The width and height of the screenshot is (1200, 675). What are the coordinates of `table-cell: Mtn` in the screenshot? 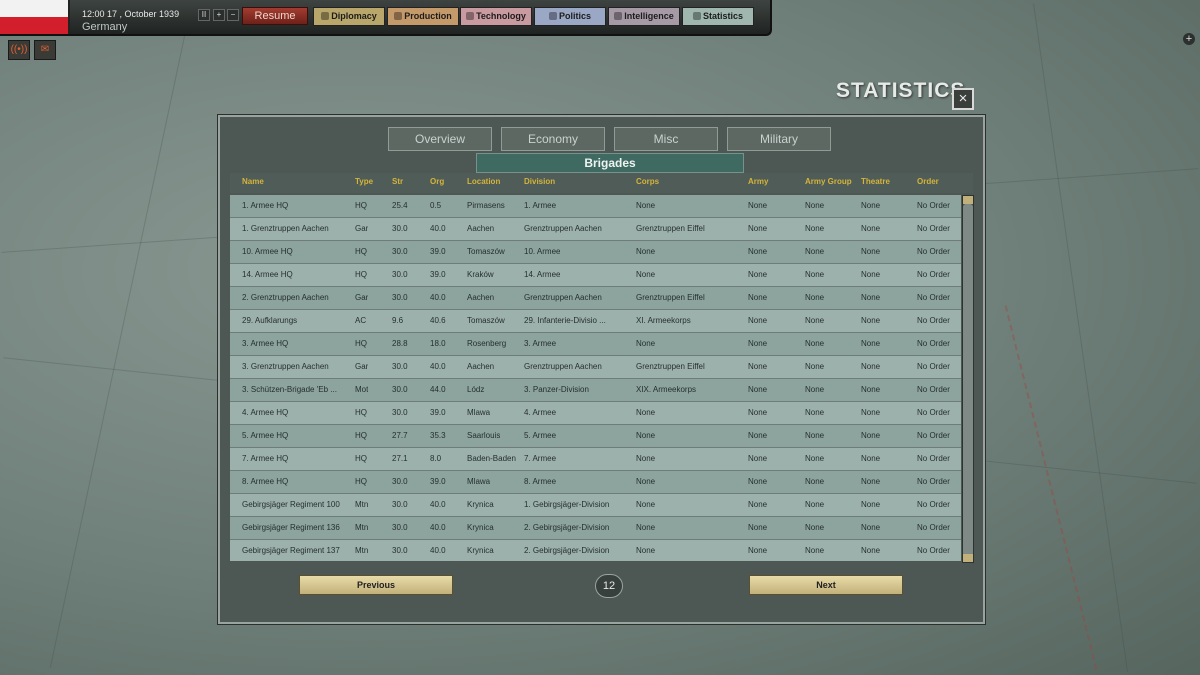 It's located at (362, 550).